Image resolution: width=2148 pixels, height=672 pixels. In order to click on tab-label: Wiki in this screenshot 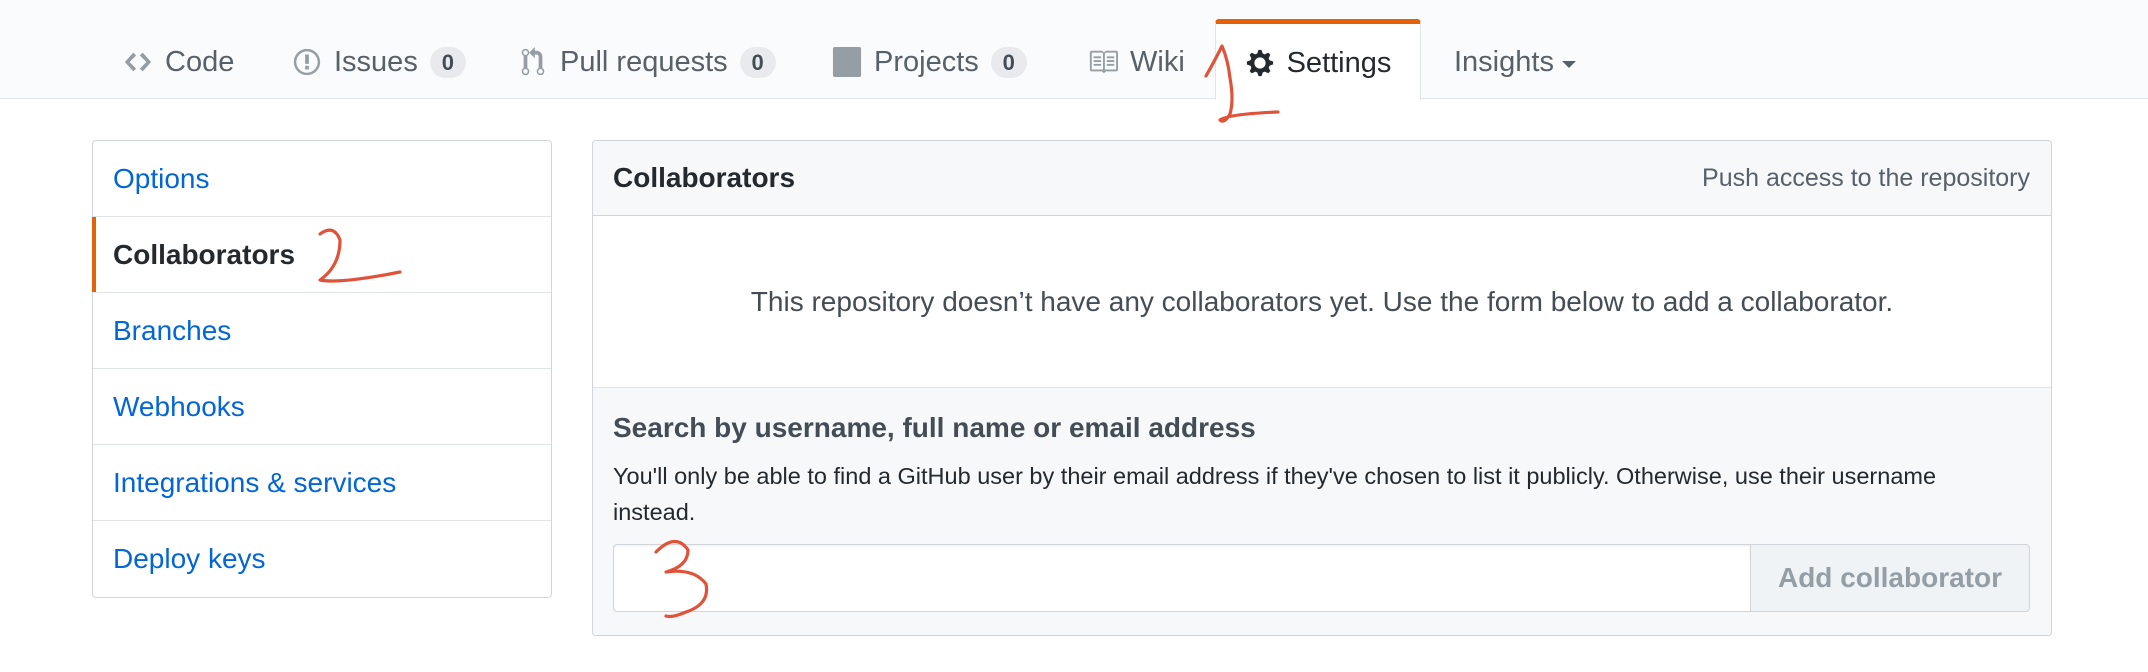, I will do `click(1157, 61)`.